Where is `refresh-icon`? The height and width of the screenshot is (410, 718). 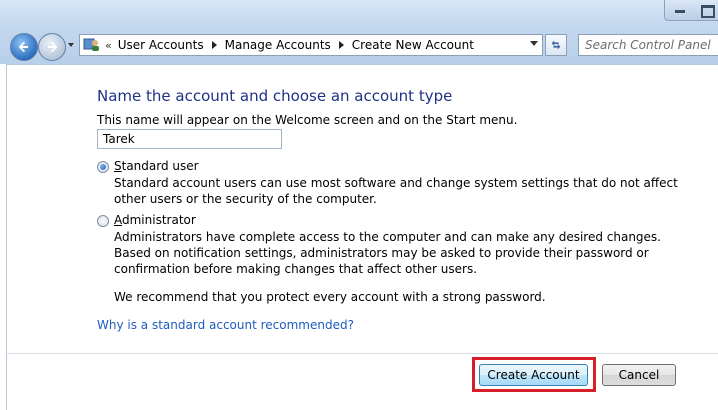 refresh-icon is located at coordinates (556, 45).